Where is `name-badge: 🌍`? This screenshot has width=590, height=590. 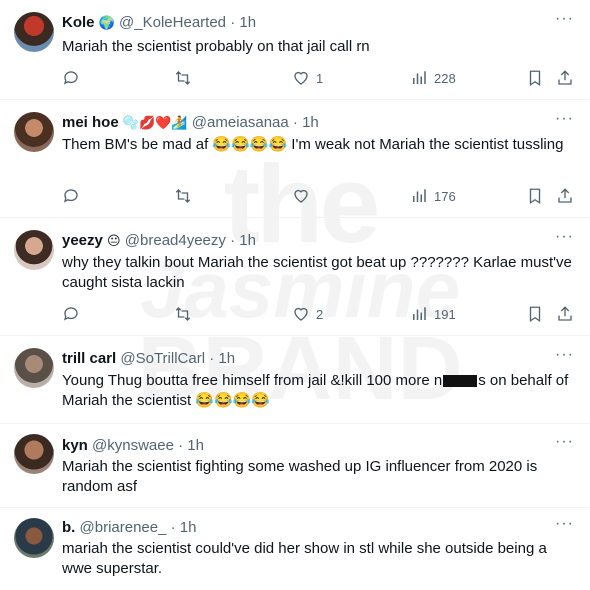 name-badge: 🌍 is located at coordinates (106, 23).